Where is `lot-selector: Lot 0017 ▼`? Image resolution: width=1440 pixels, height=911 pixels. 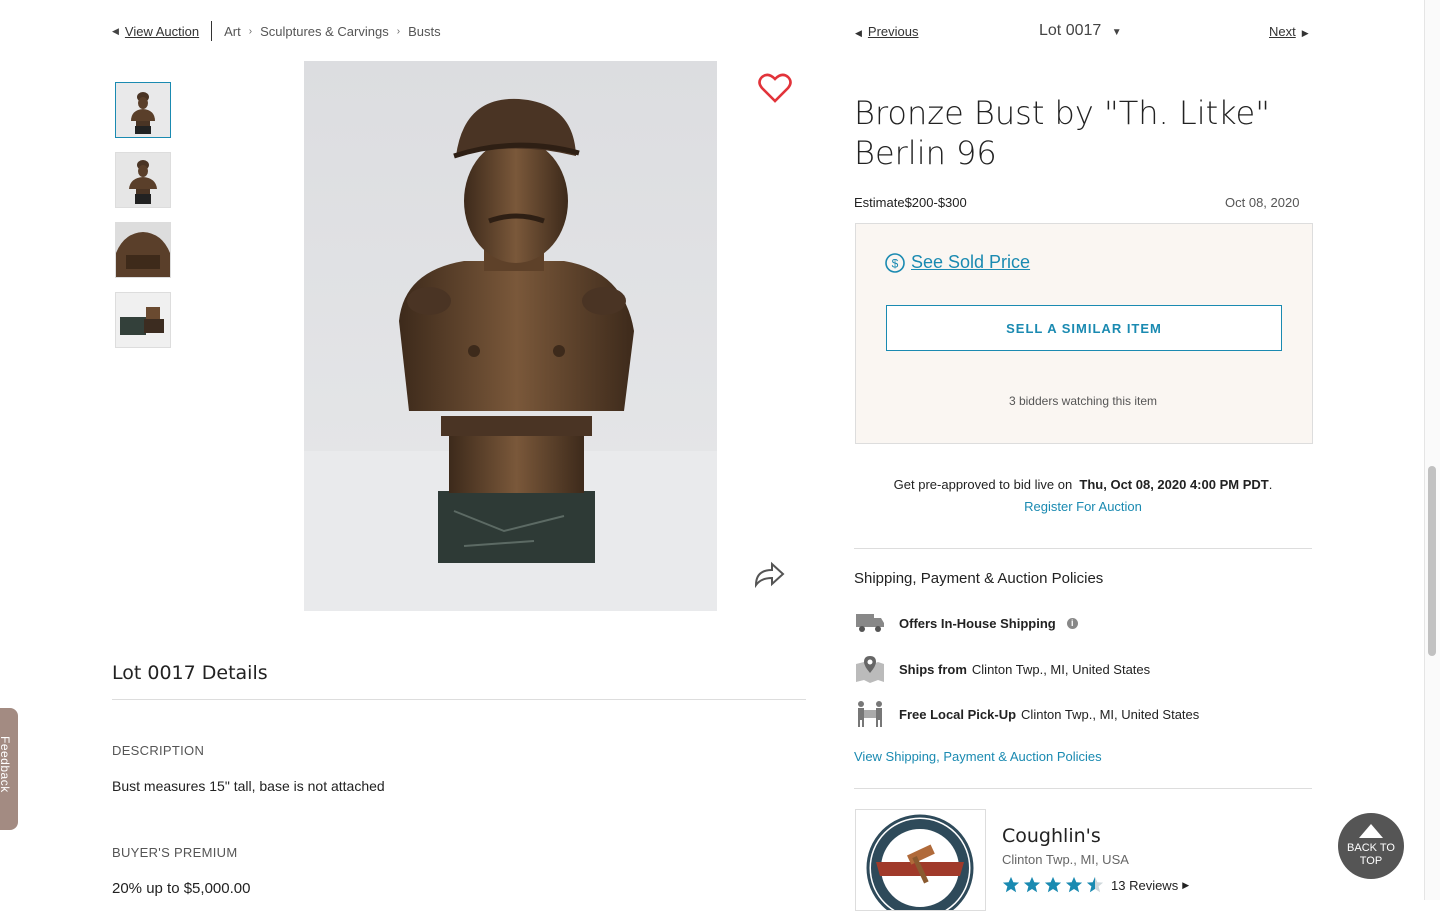
lot-selector: Lot 0017 ▼ is located at coordinates (1080, 31).